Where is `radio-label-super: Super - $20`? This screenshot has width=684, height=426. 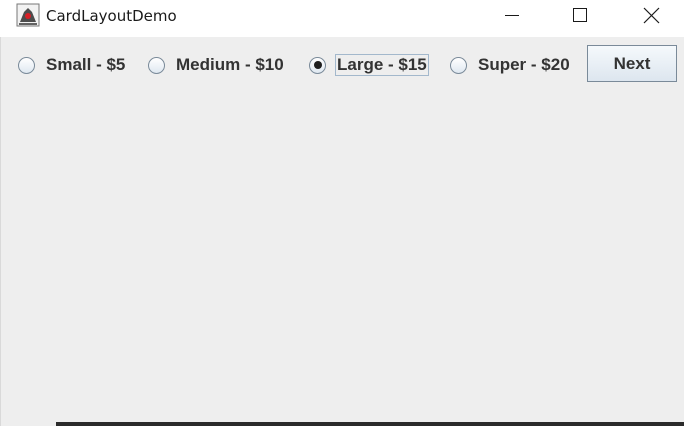
radio-label-super: Super - $20 is located at coordinates (524, 65).